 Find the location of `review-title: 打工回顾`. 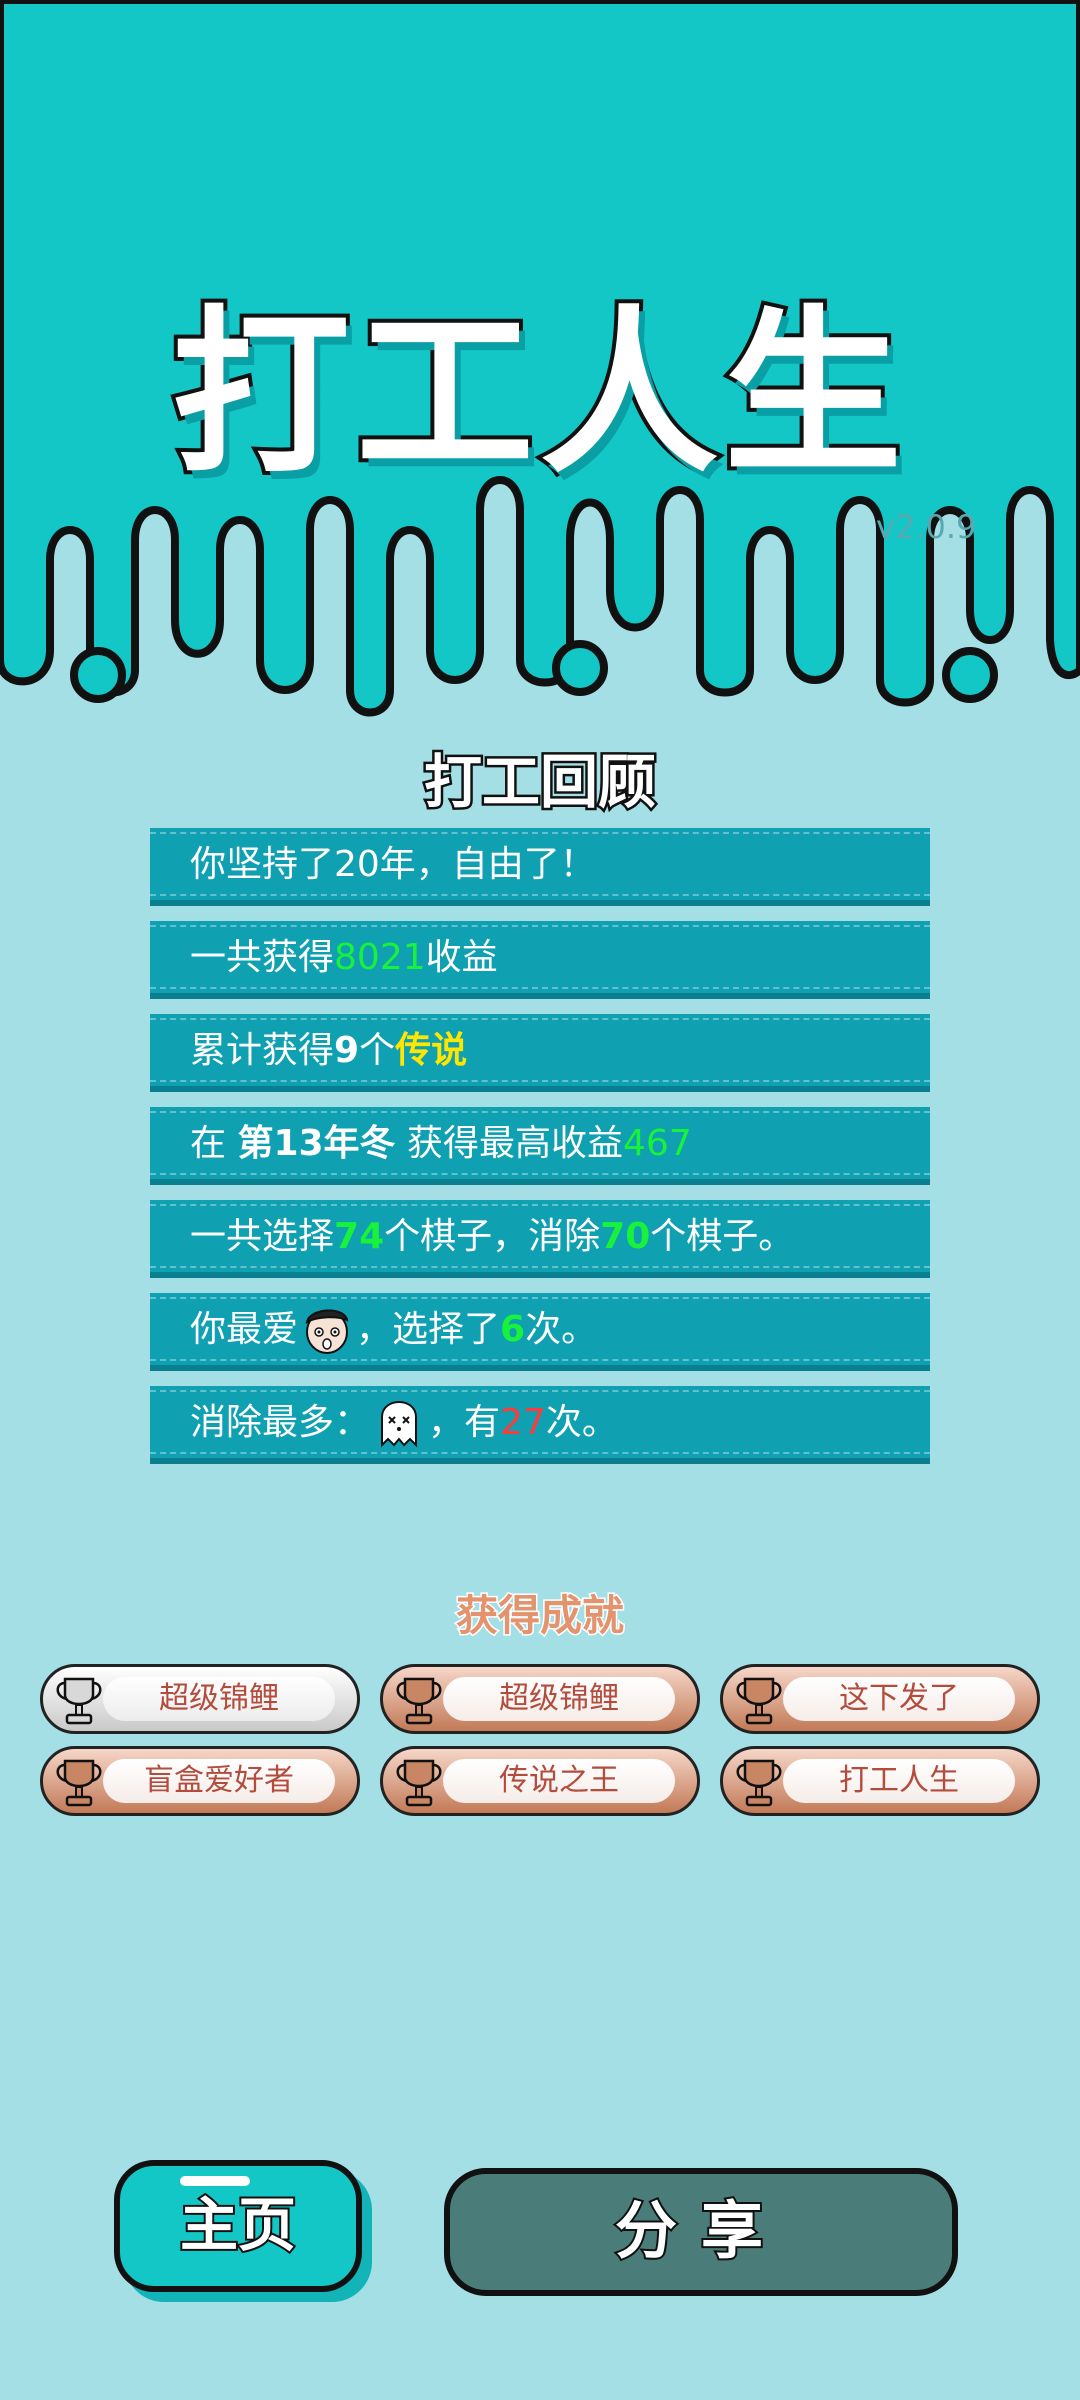

review-title: 打工回顾 is located at coordinates (539, 782).